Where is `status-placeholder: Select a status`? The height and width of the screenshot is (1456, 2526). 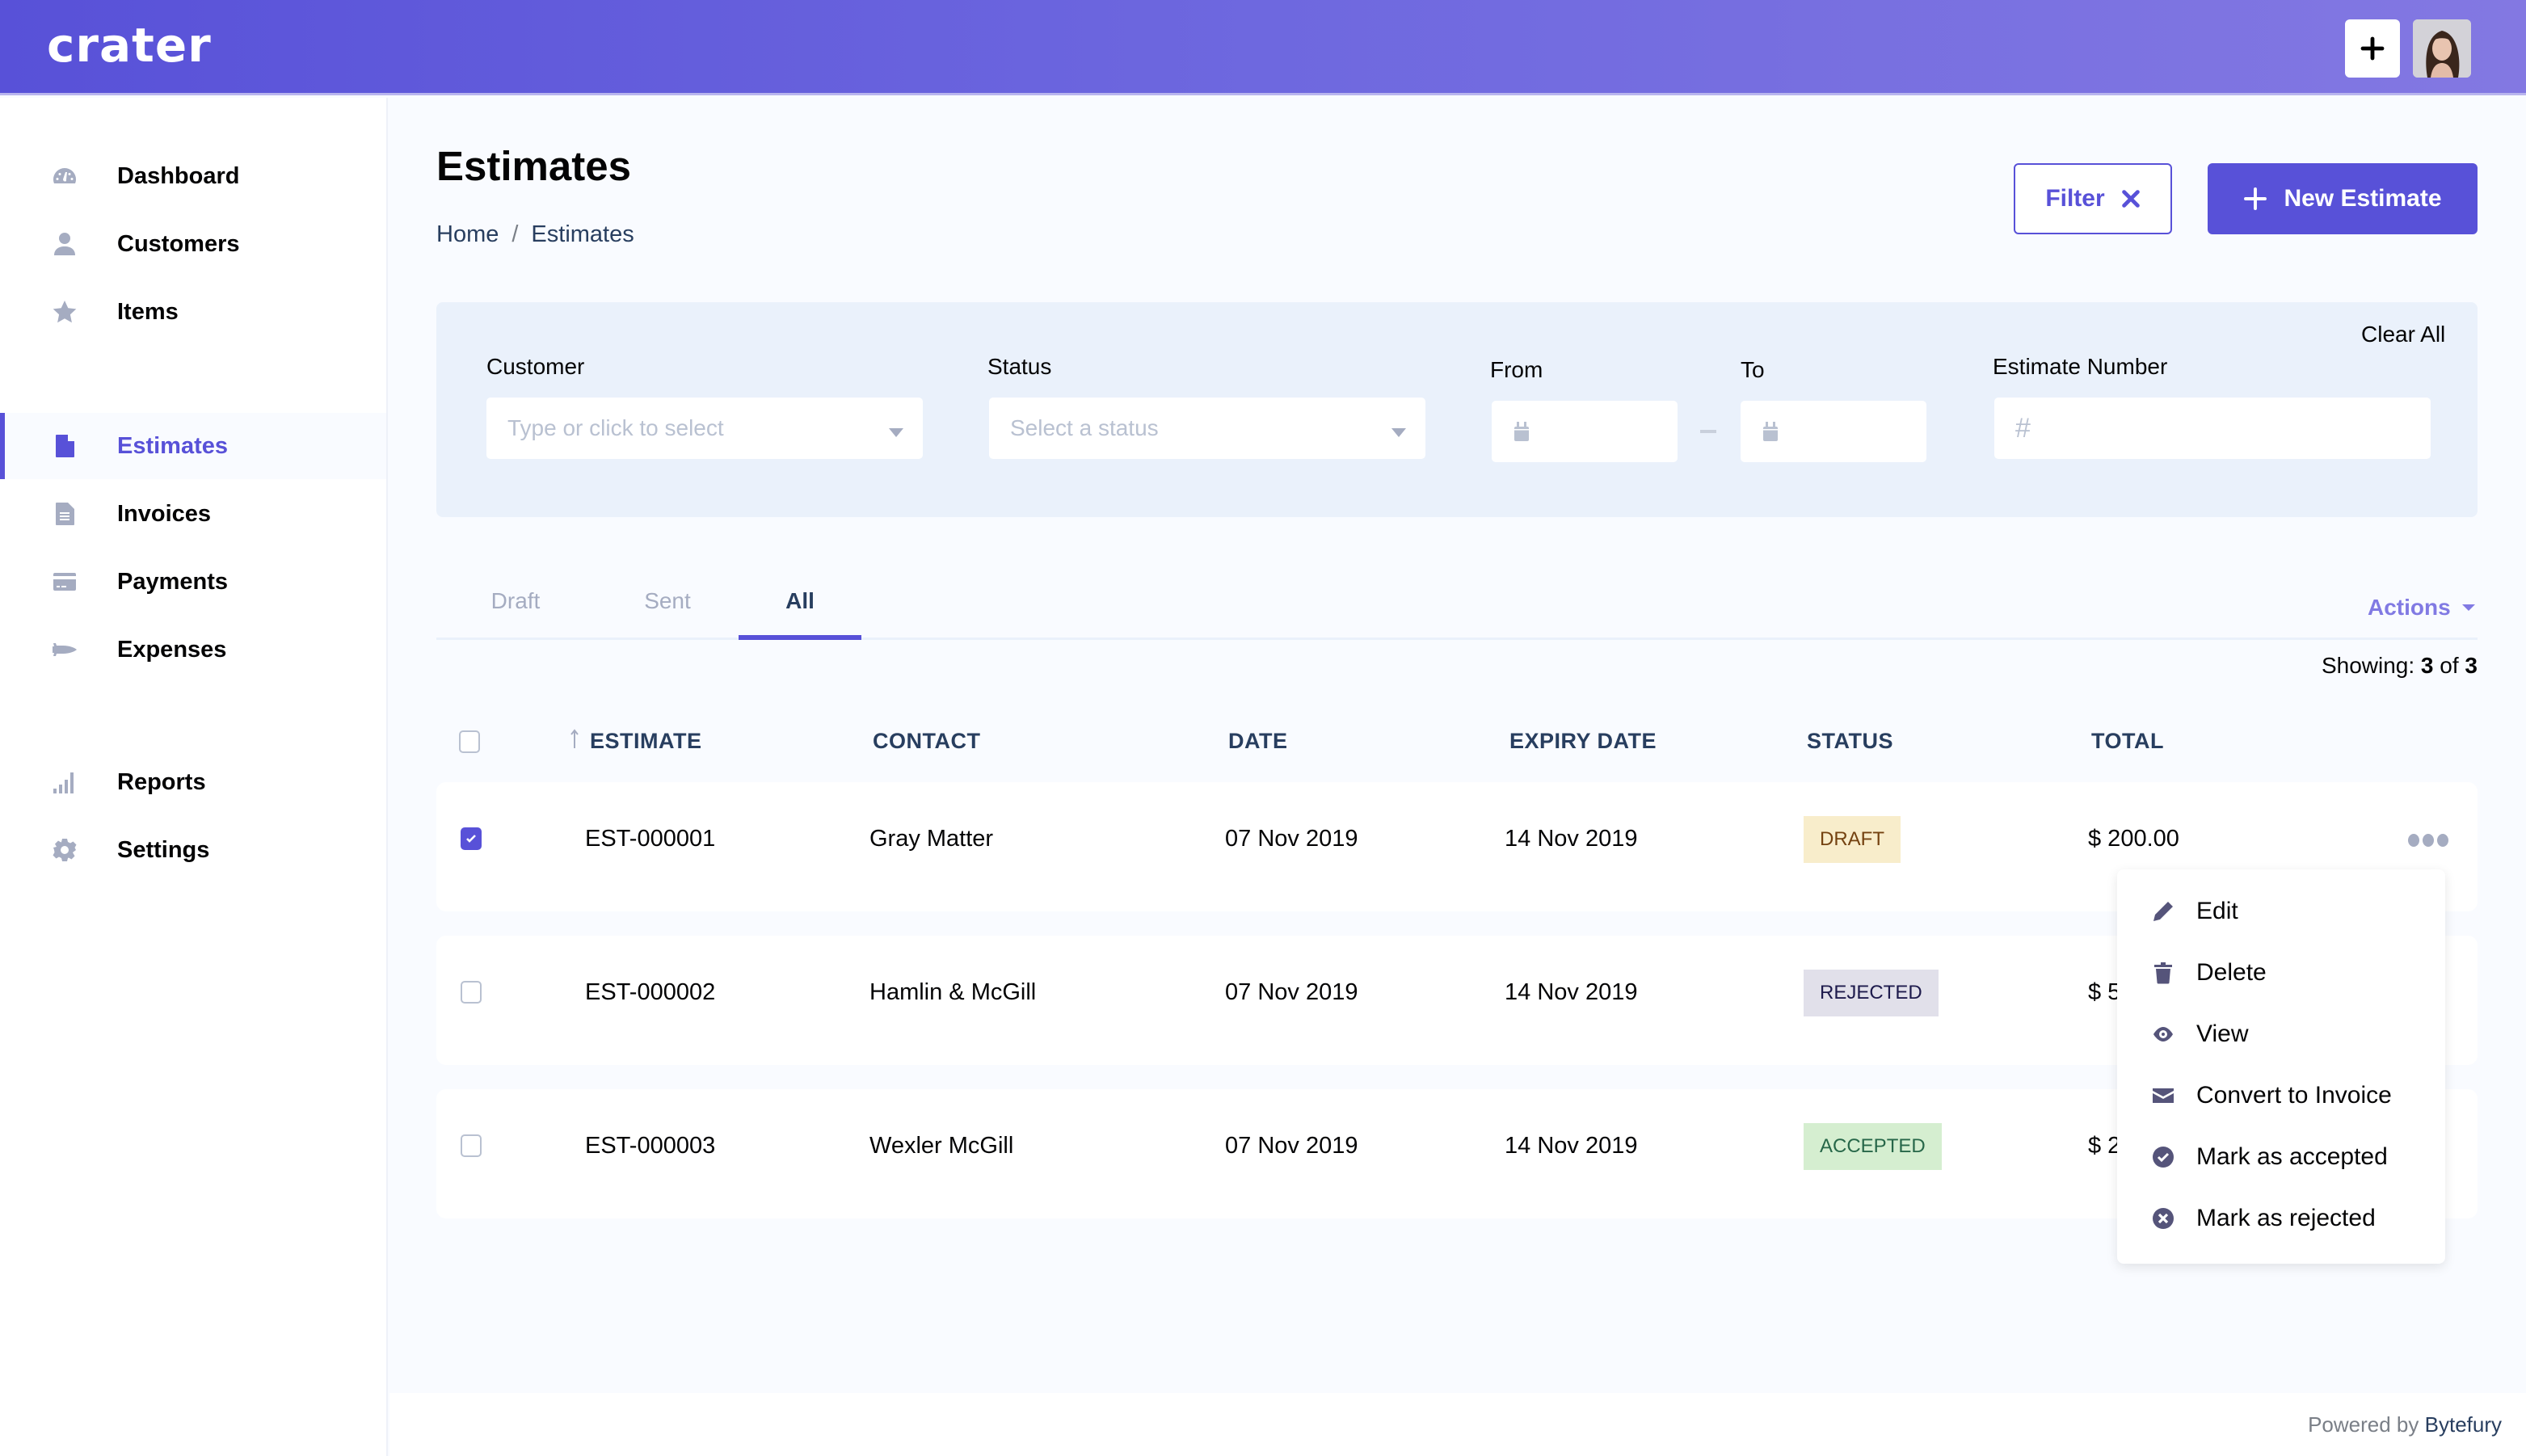 status-placeholder: Select a status is located at coordinates (1084, 428).